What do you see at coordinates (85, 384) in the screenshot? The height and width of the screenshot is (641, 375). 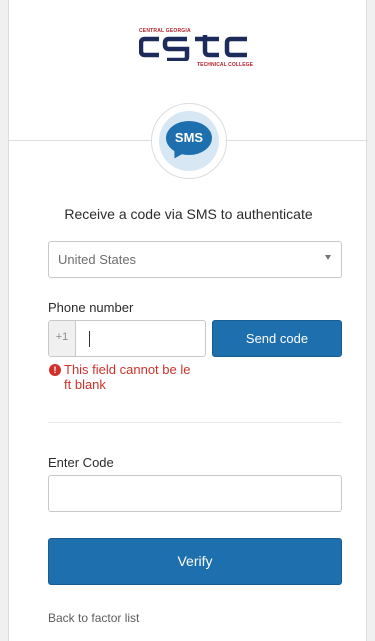 I see `phone-error-line-2: ft blank` at bounding box center [85, 384].